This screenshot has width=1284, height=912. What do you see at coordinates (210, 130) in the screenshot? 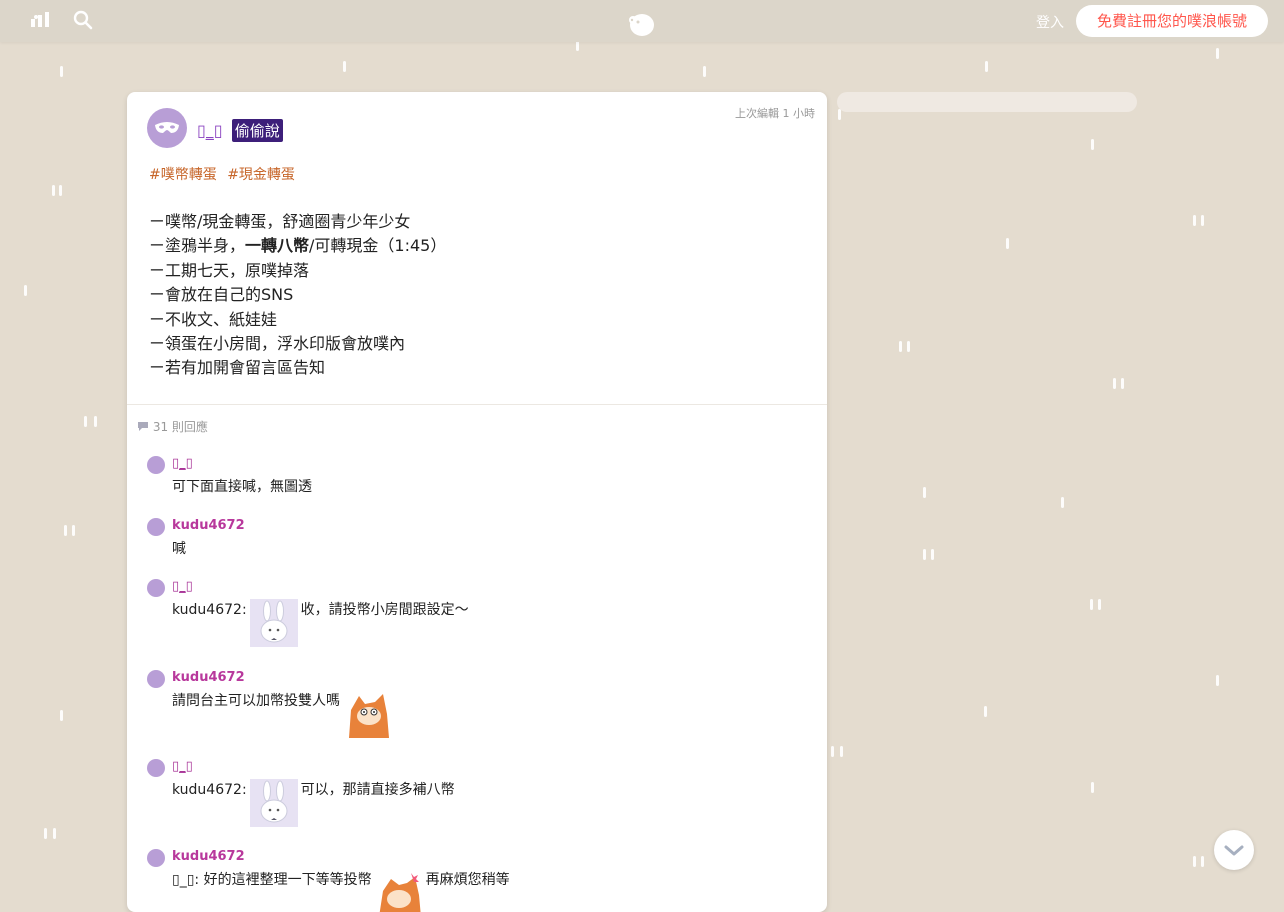
I see `author-name: ▯_▯` at bounding box center [210, 130].